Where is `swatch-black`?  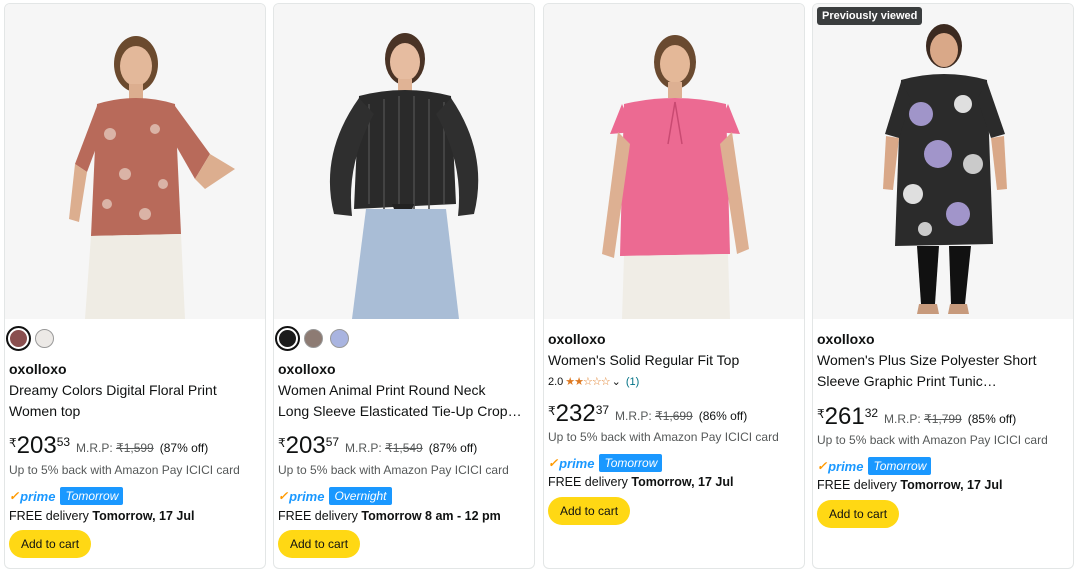 swatch-black is located at coordinates (287, 338).